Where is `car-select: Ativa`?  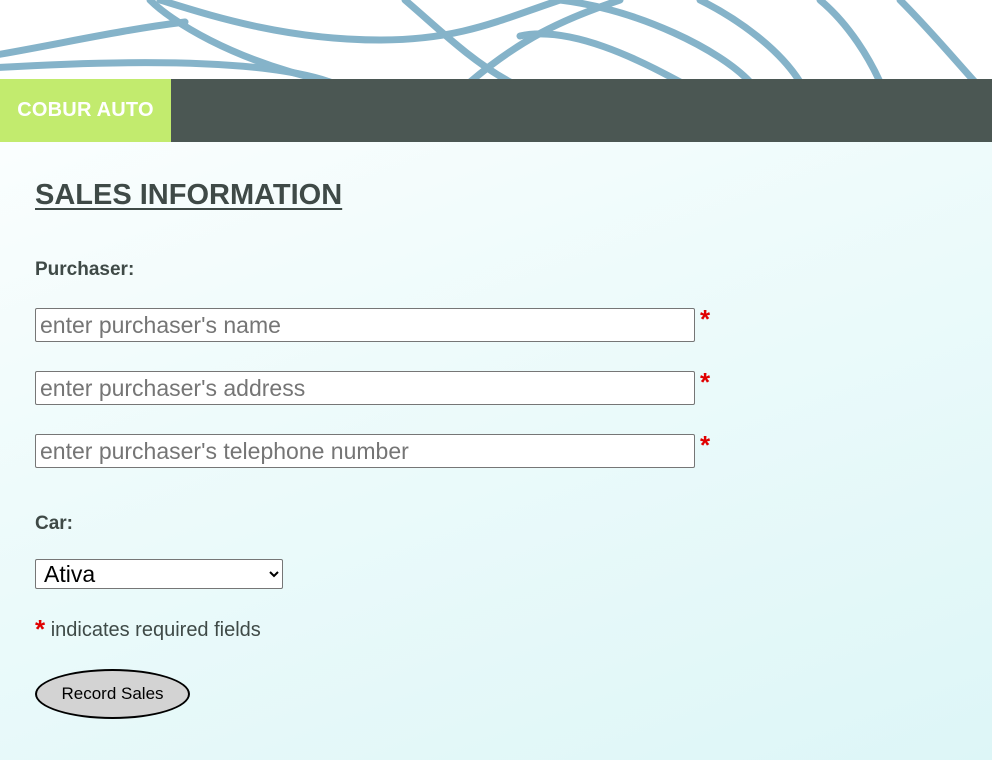 car-select: Ativa is located at coordinates (159, 574).